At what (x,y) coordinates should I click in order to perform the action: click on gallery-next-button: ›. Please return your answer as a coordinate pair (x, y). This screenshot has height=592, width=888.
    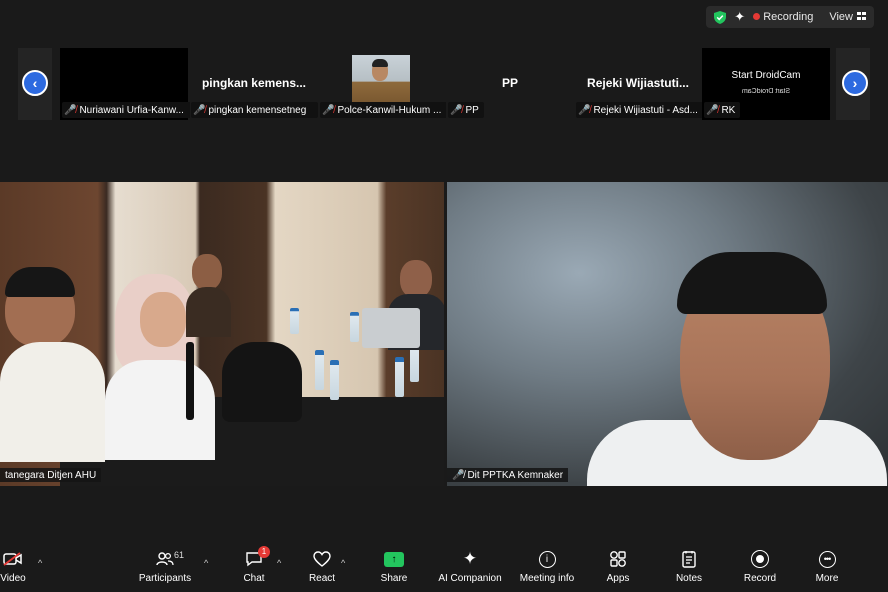
    Looking at the image, I should click on (855, 83).